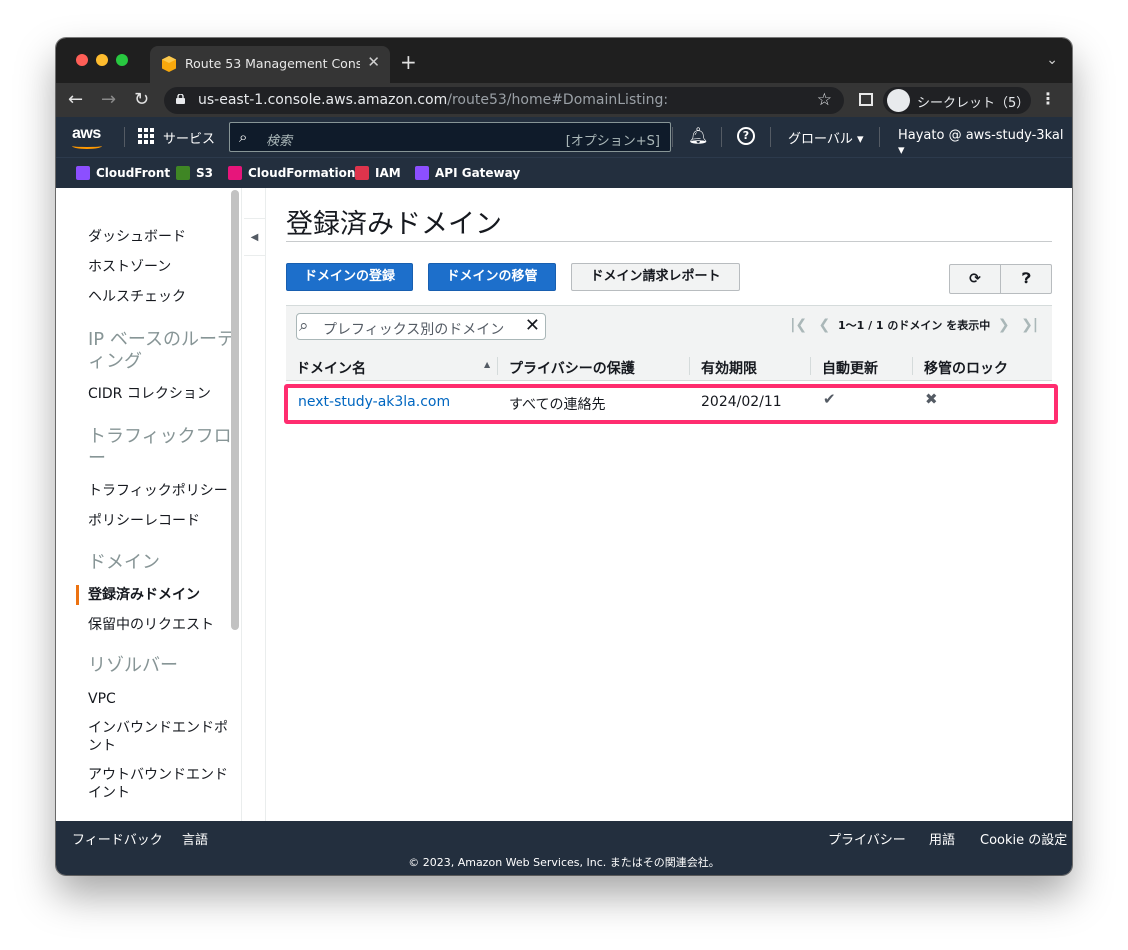 Image resolution: width=1128 pixels, height=950 pixels. Describe the element at coordinates (1052, 60) in the screenshot. I see `tab-search-chevron-icon: ⌄` at that location.